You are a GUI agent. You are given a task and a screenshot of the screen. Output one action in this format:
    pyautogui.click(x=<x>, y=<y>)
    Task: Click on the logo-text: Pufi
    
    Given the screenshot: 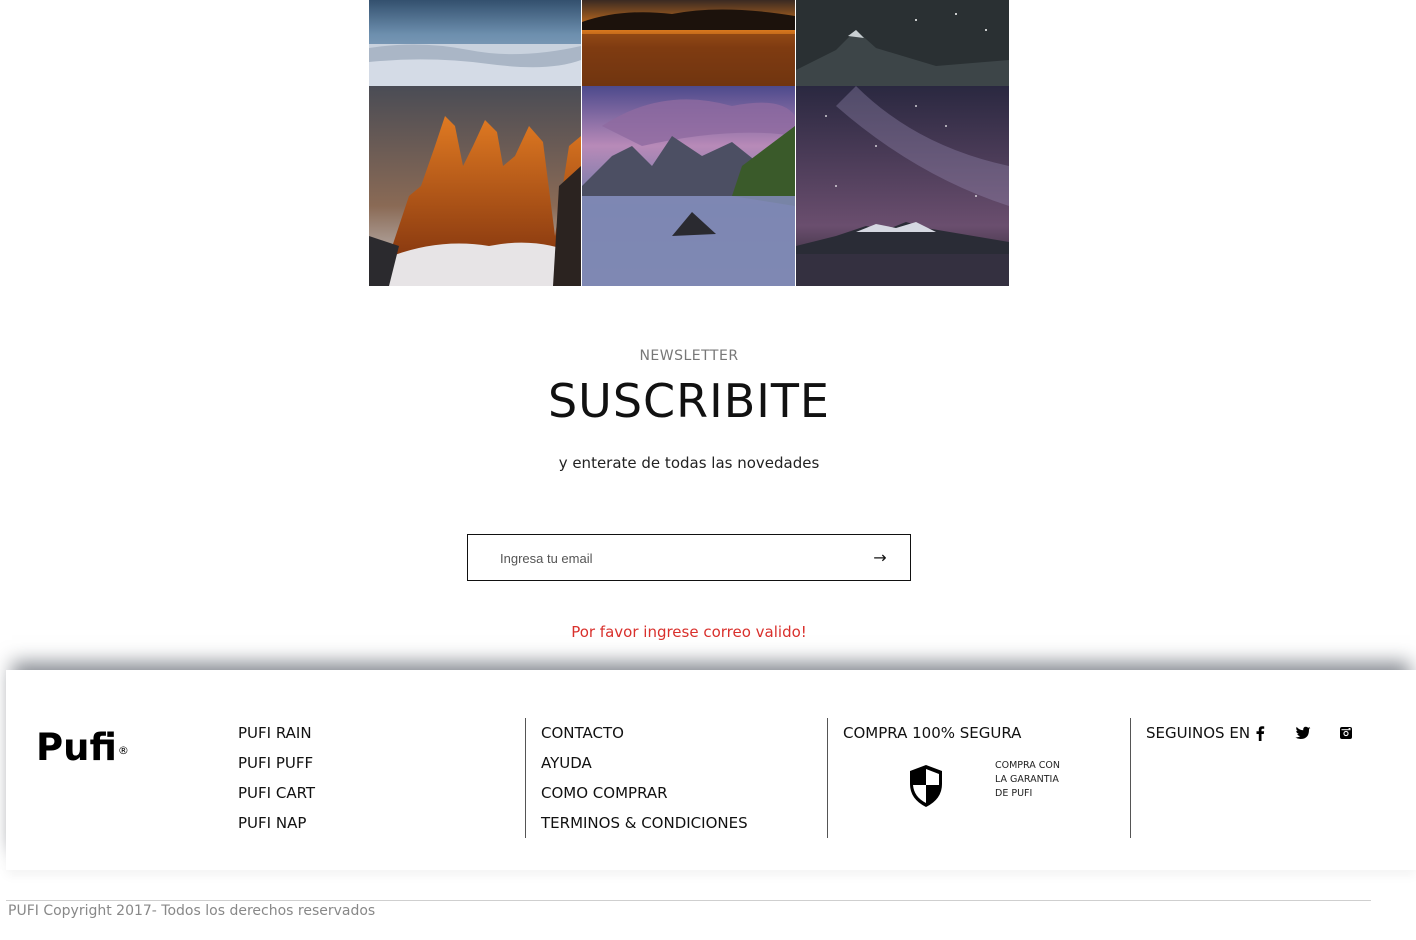 What is the action you would take?
    pyautogui.click(x=76, y=747)
    